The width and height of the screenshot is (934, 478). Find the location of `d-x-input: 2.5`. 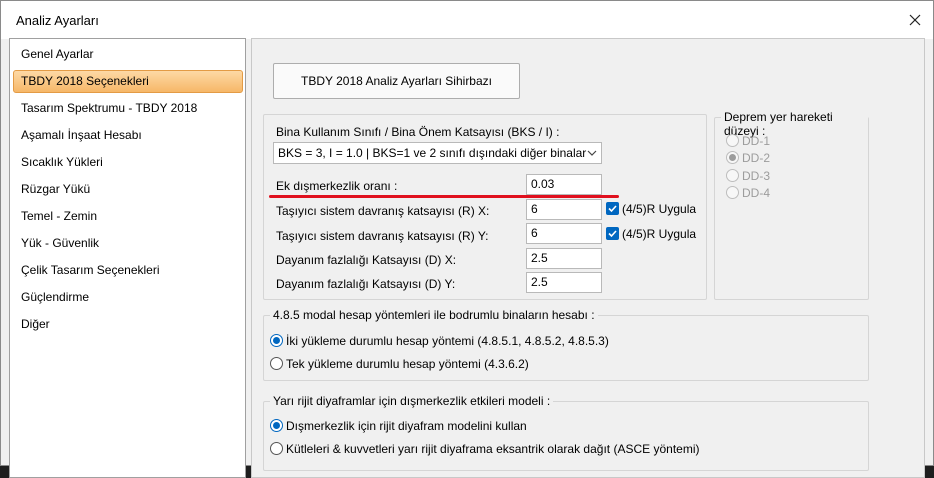

d-x-input: 2.5 is located at coordinates (564, 258).